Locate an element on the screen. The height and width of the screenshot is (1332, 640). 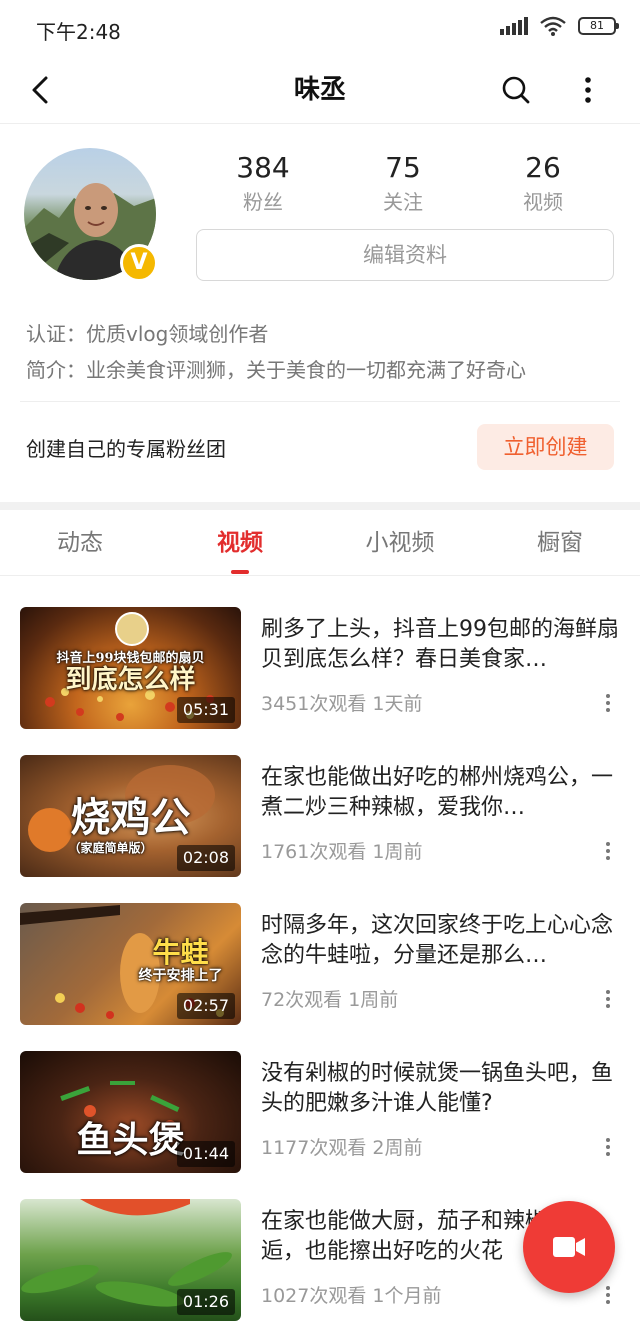
status-bar: 下午2:48 81 is located at coordinates (320, 28).